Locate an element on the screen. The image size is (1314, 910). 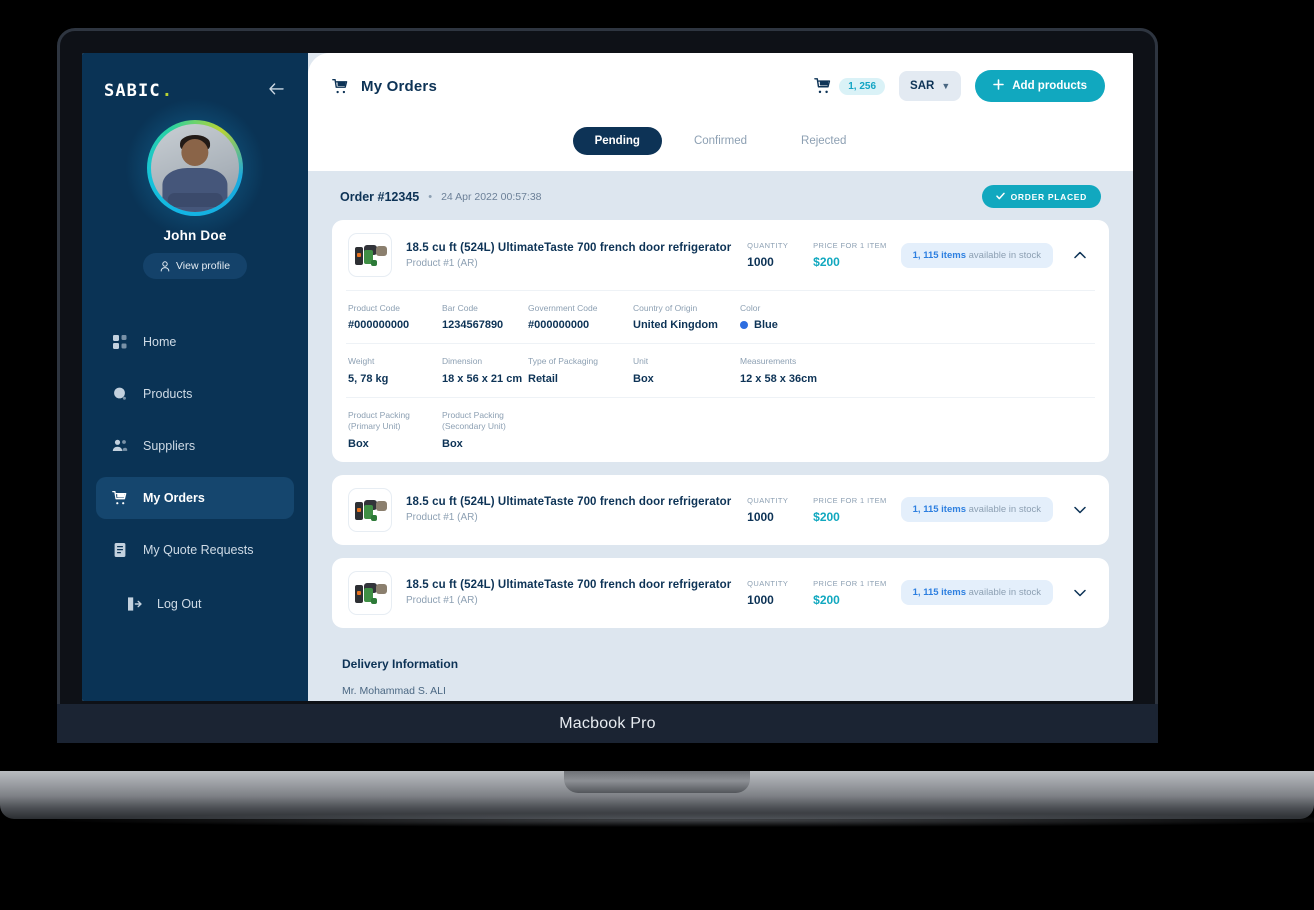
spec-dimension: Dimension 18 x 56 x 21 cm is located at coordinates (485, 370).